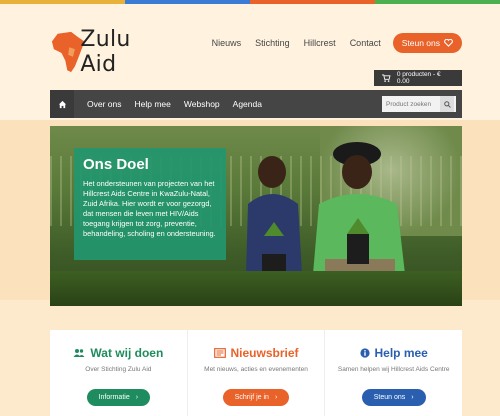 The width and height of the screenshot is (500, 416). Describe the element at coordinates (247, 104) in the screenshot. I see `navbar-agenda: Agenda` at that location.